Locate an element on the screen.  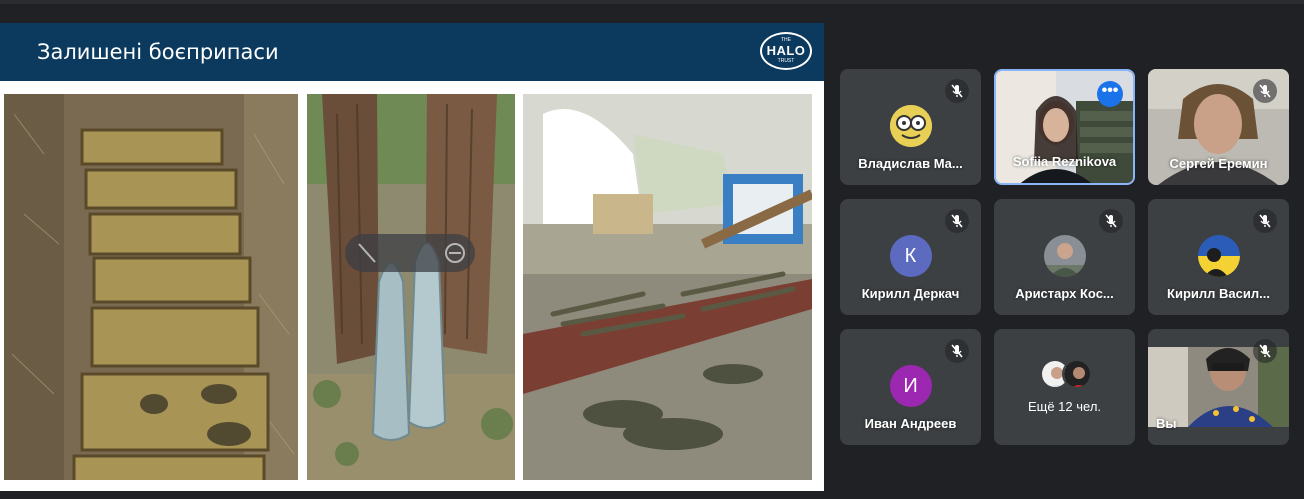
more-participants-tile: Ещё 12 чел. is located at coordinates (1064, 387).